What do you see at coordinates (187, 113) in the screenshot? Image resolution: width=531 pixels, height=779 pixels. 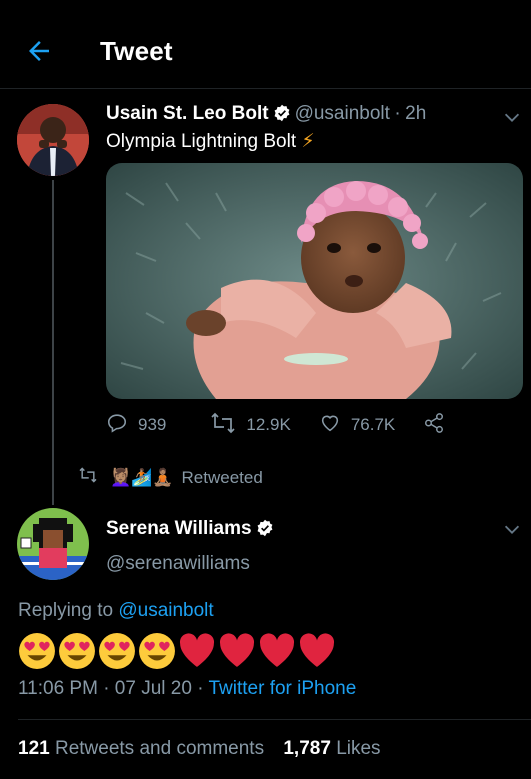 I see `author-name: Usain St. Leo Bolt` at bounding box center [187, 113].